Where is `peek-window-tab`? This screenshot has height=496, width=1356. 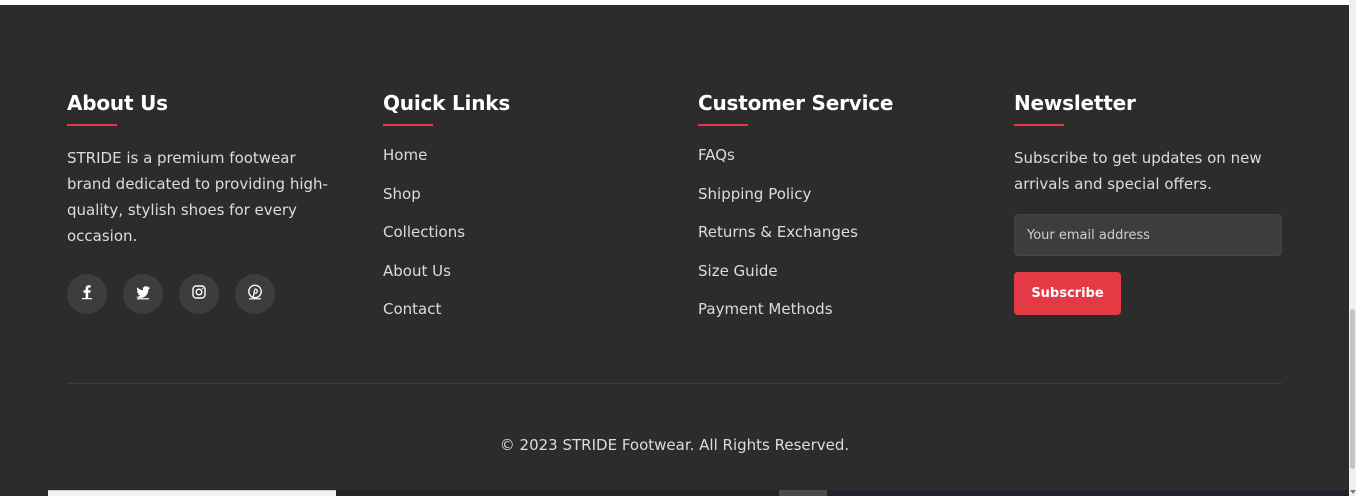 peek-window-tab is located at coordinates (803, 493).